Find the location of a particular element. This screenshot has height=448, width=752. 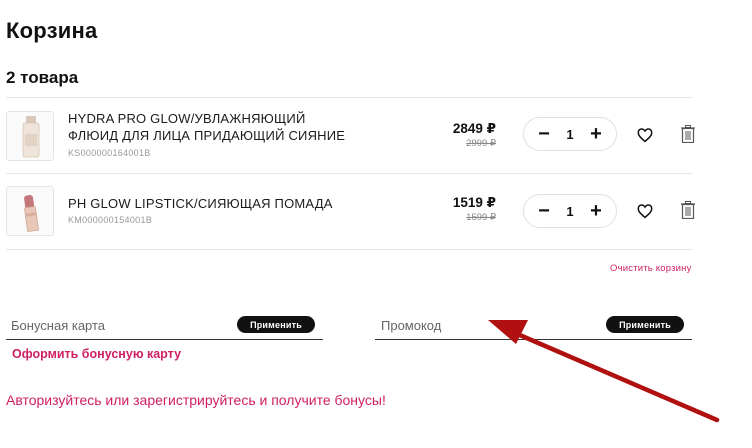

product-old-price: 1599 ₽ is located at coordinates (481, 217).